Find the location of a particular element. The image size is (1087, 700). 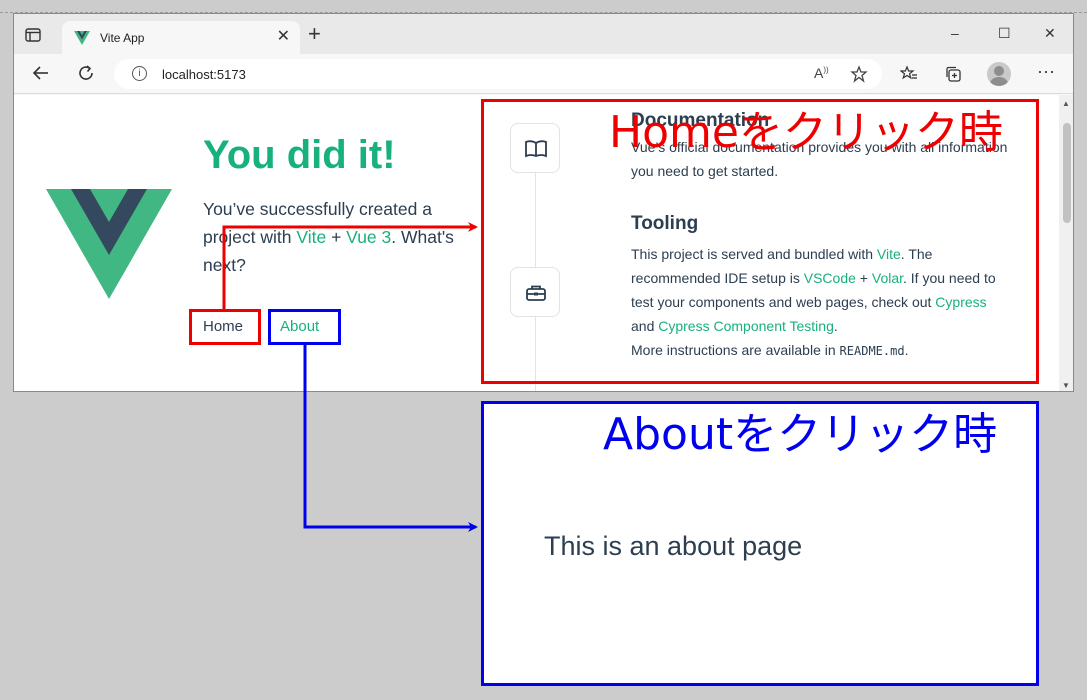

about-arrow is located at coordinates (390, 438).